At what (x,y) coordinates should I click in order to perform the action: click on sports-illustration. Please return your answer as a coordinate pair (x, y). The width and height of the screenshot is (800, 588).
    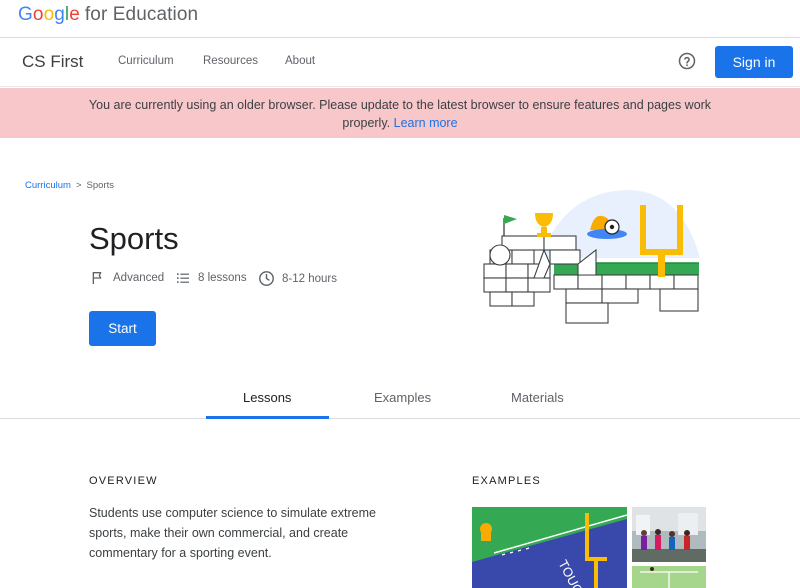
    Looking at the image, I should click on (591, 257).